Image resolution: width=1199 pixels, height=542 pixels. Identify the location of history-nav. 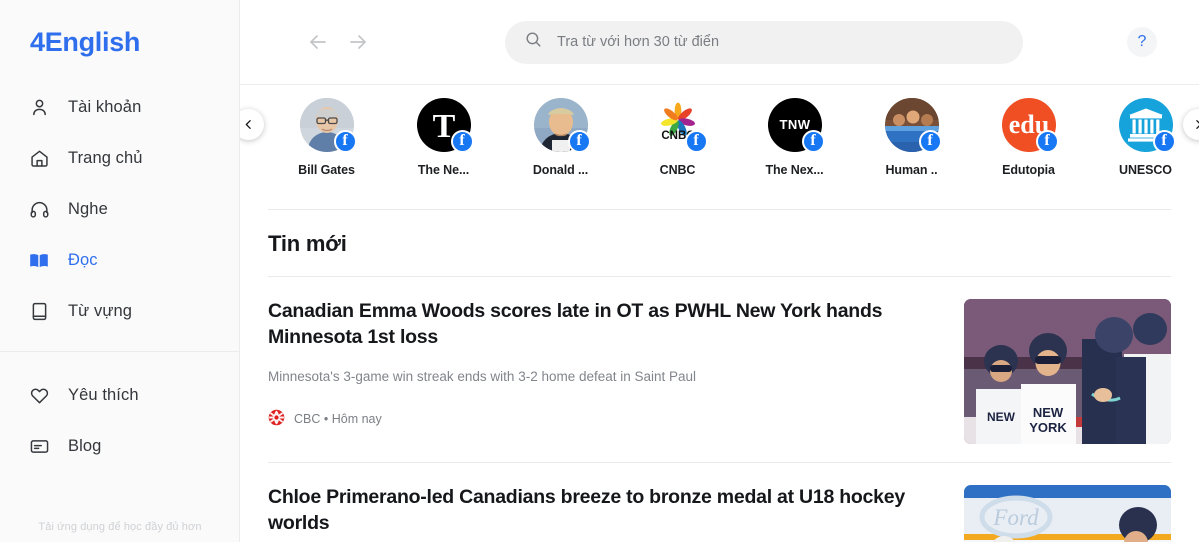
(338, 42).